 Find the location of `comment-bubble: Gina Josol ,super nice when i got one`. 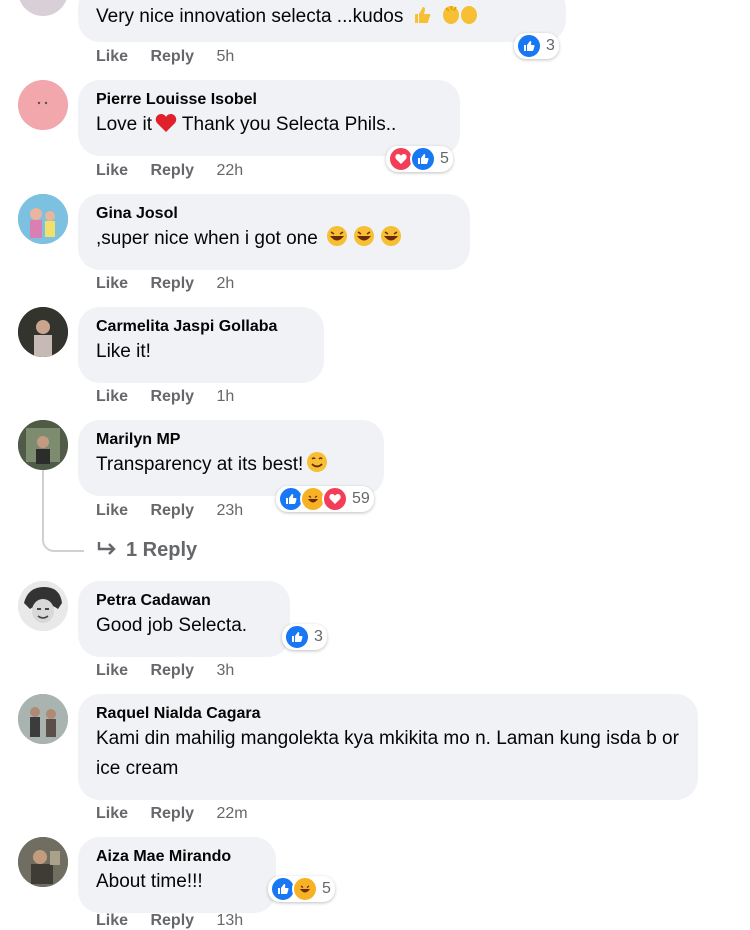

comment-bubble: Gina Josol ,super nice when i got one is located at coordinates (274, 232).